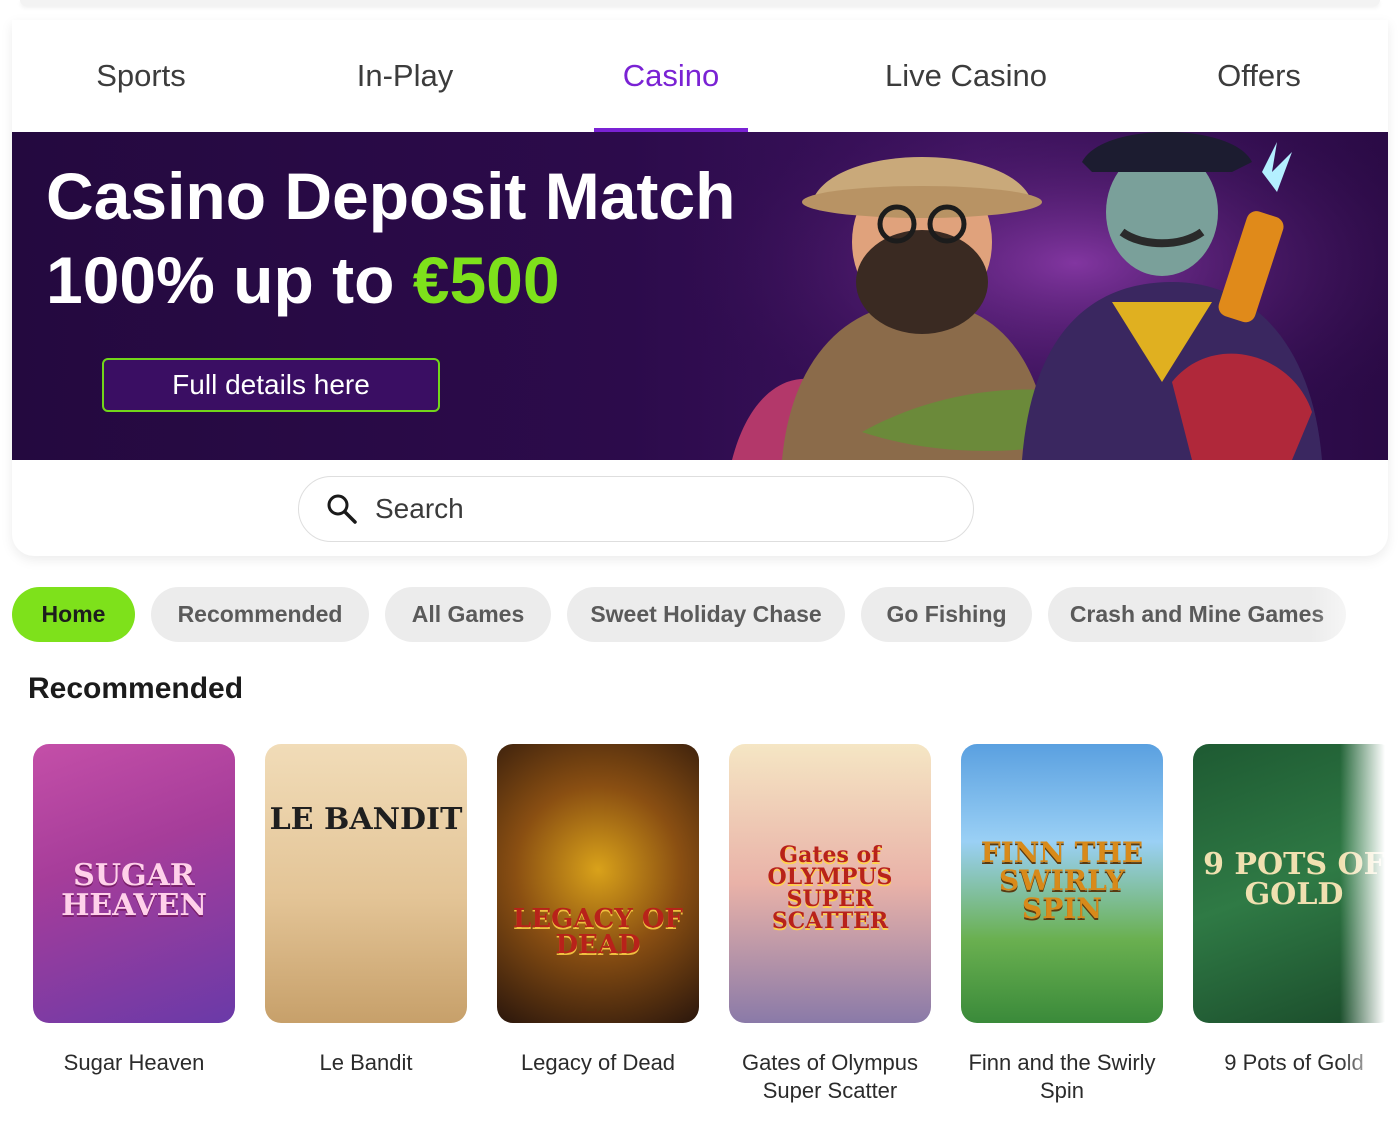  I want to click on banner-title-prefix: 100% up to, so click(229, 280).